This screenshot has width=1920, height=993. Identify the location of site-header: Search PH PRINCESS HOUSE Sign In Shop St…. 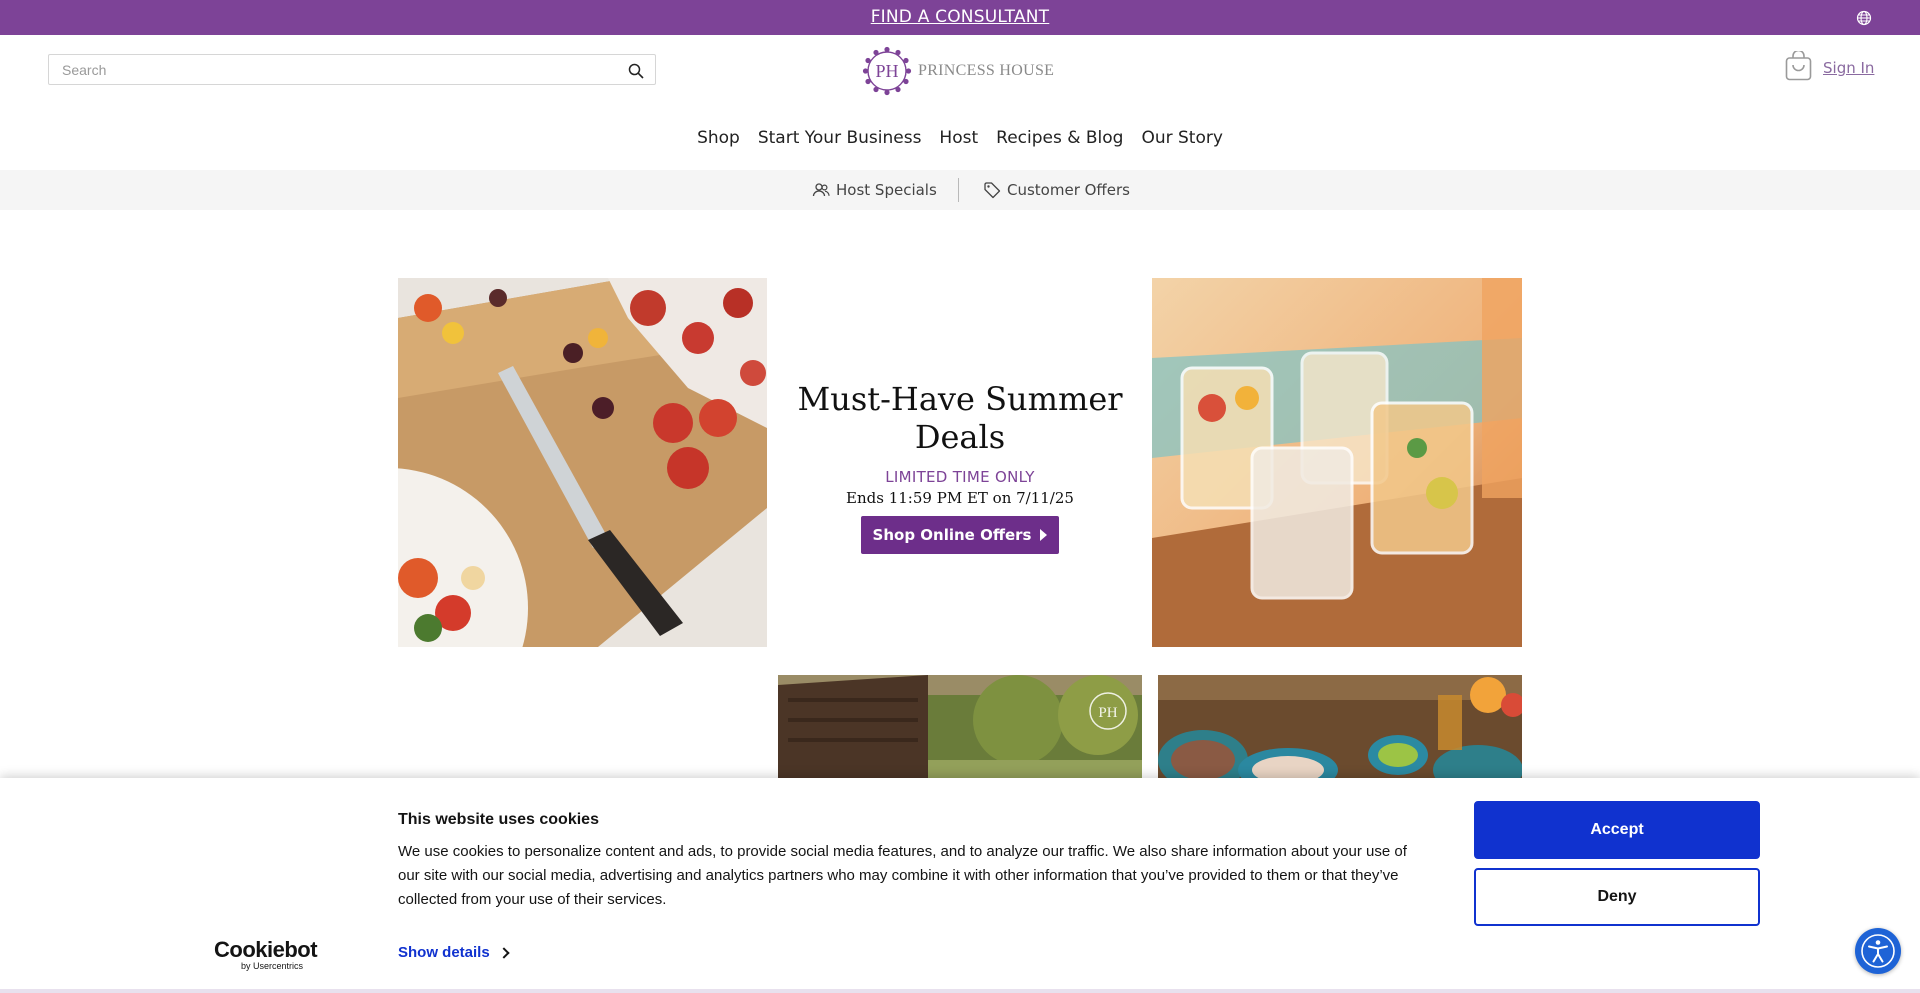
(960, 102).